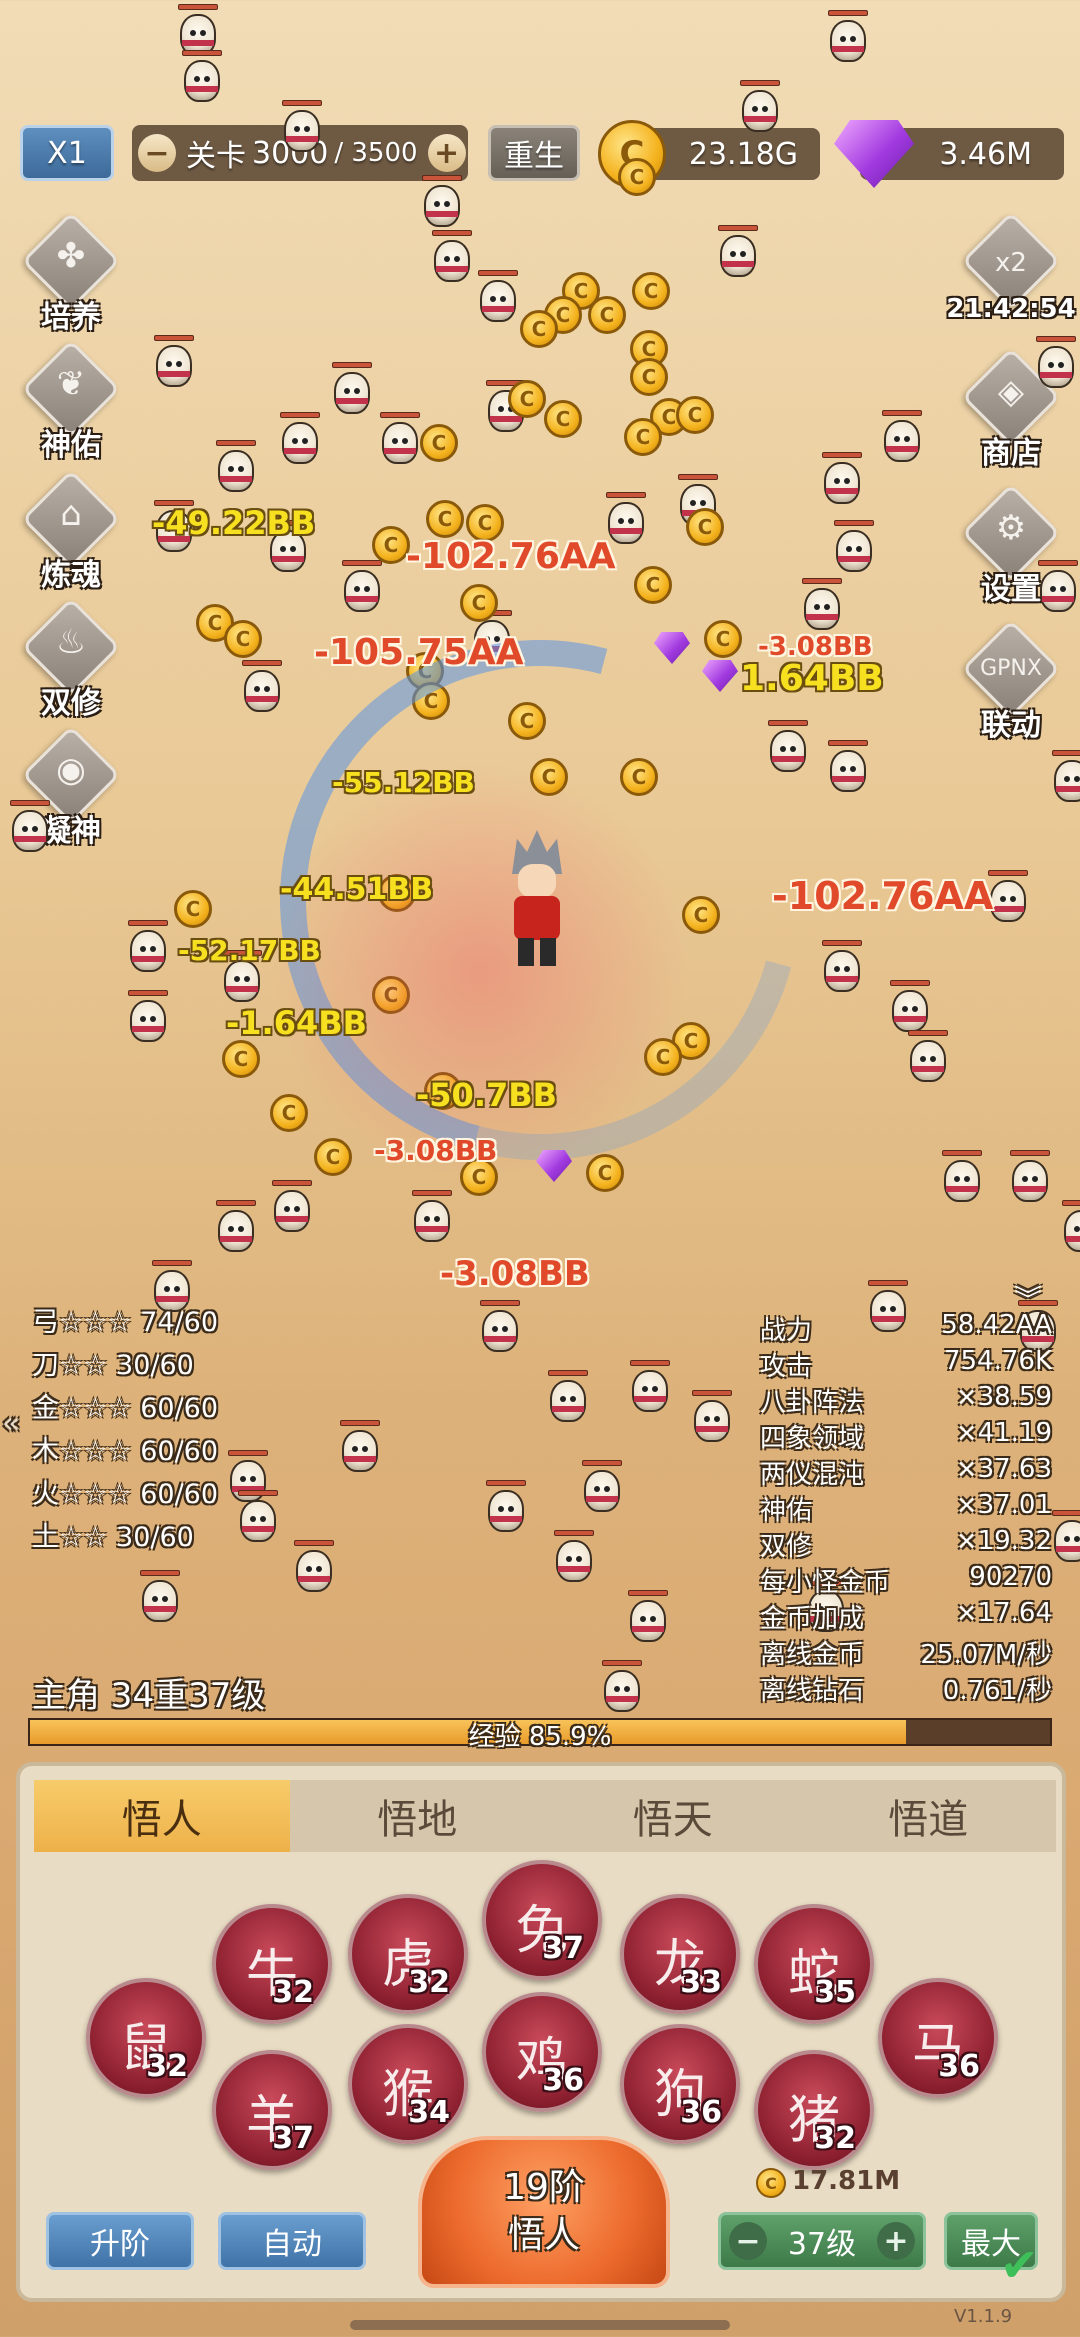 The height and width of the screenshot is (2337, 1080). What do you see at coordinates (408, 1954) in the screenshot?
I see `zodiac-tiger: 虎 32` at bounding box center [408, 1954].